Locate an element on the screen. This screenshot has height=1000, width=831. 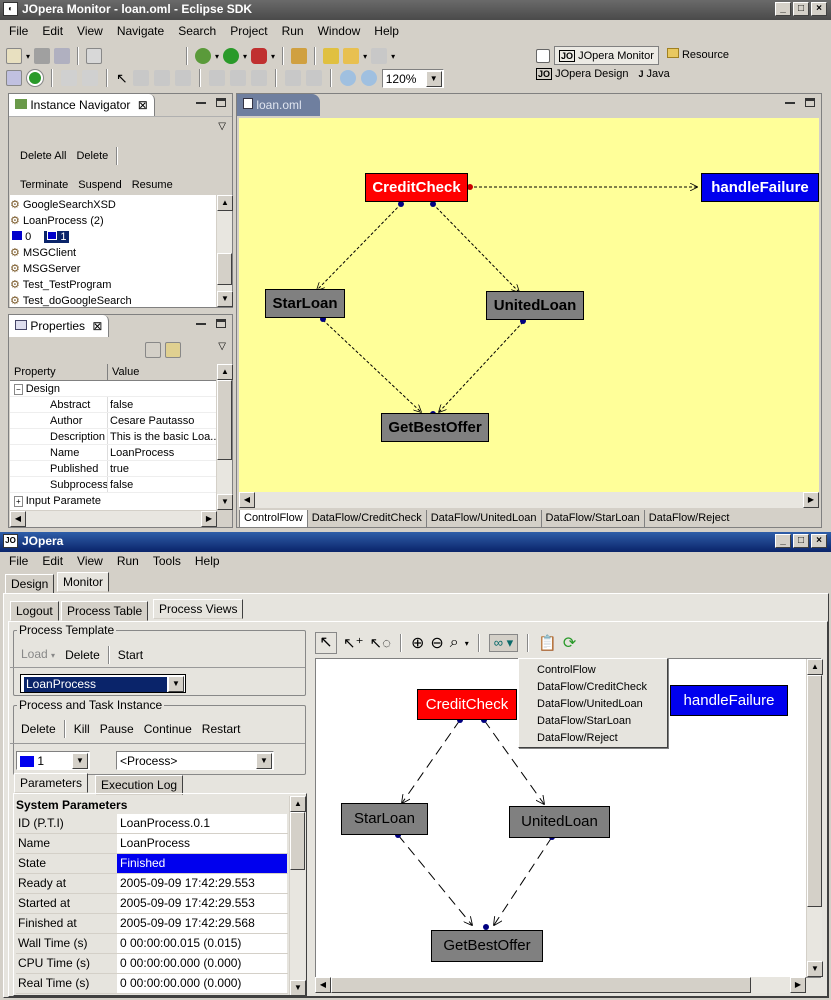
property-row: Published true is located at coordinates (113, 469).